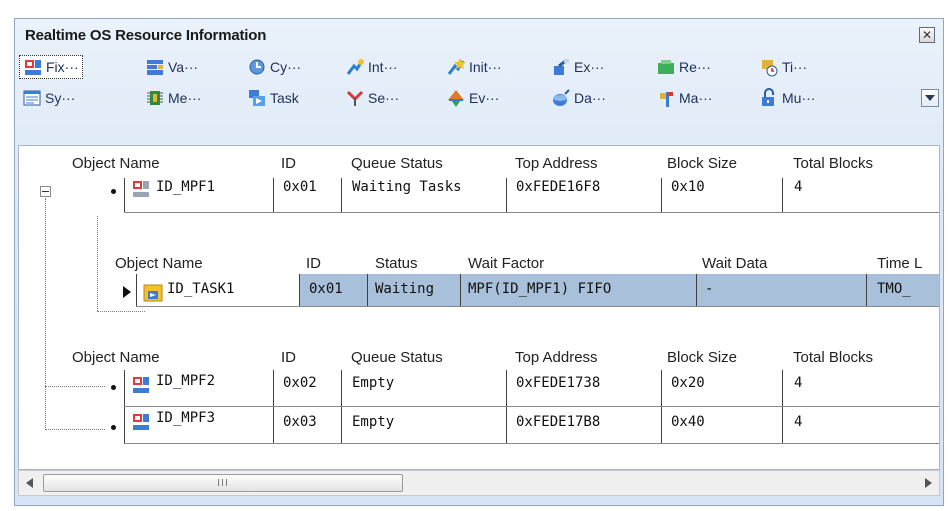 The width and height of the screenshot is (949, 511). What do you see at coordinates (506, 263) in the screenshot?
I see `subcol-header-wait-factor: Wait Factor` at bounding box center [506, 263].